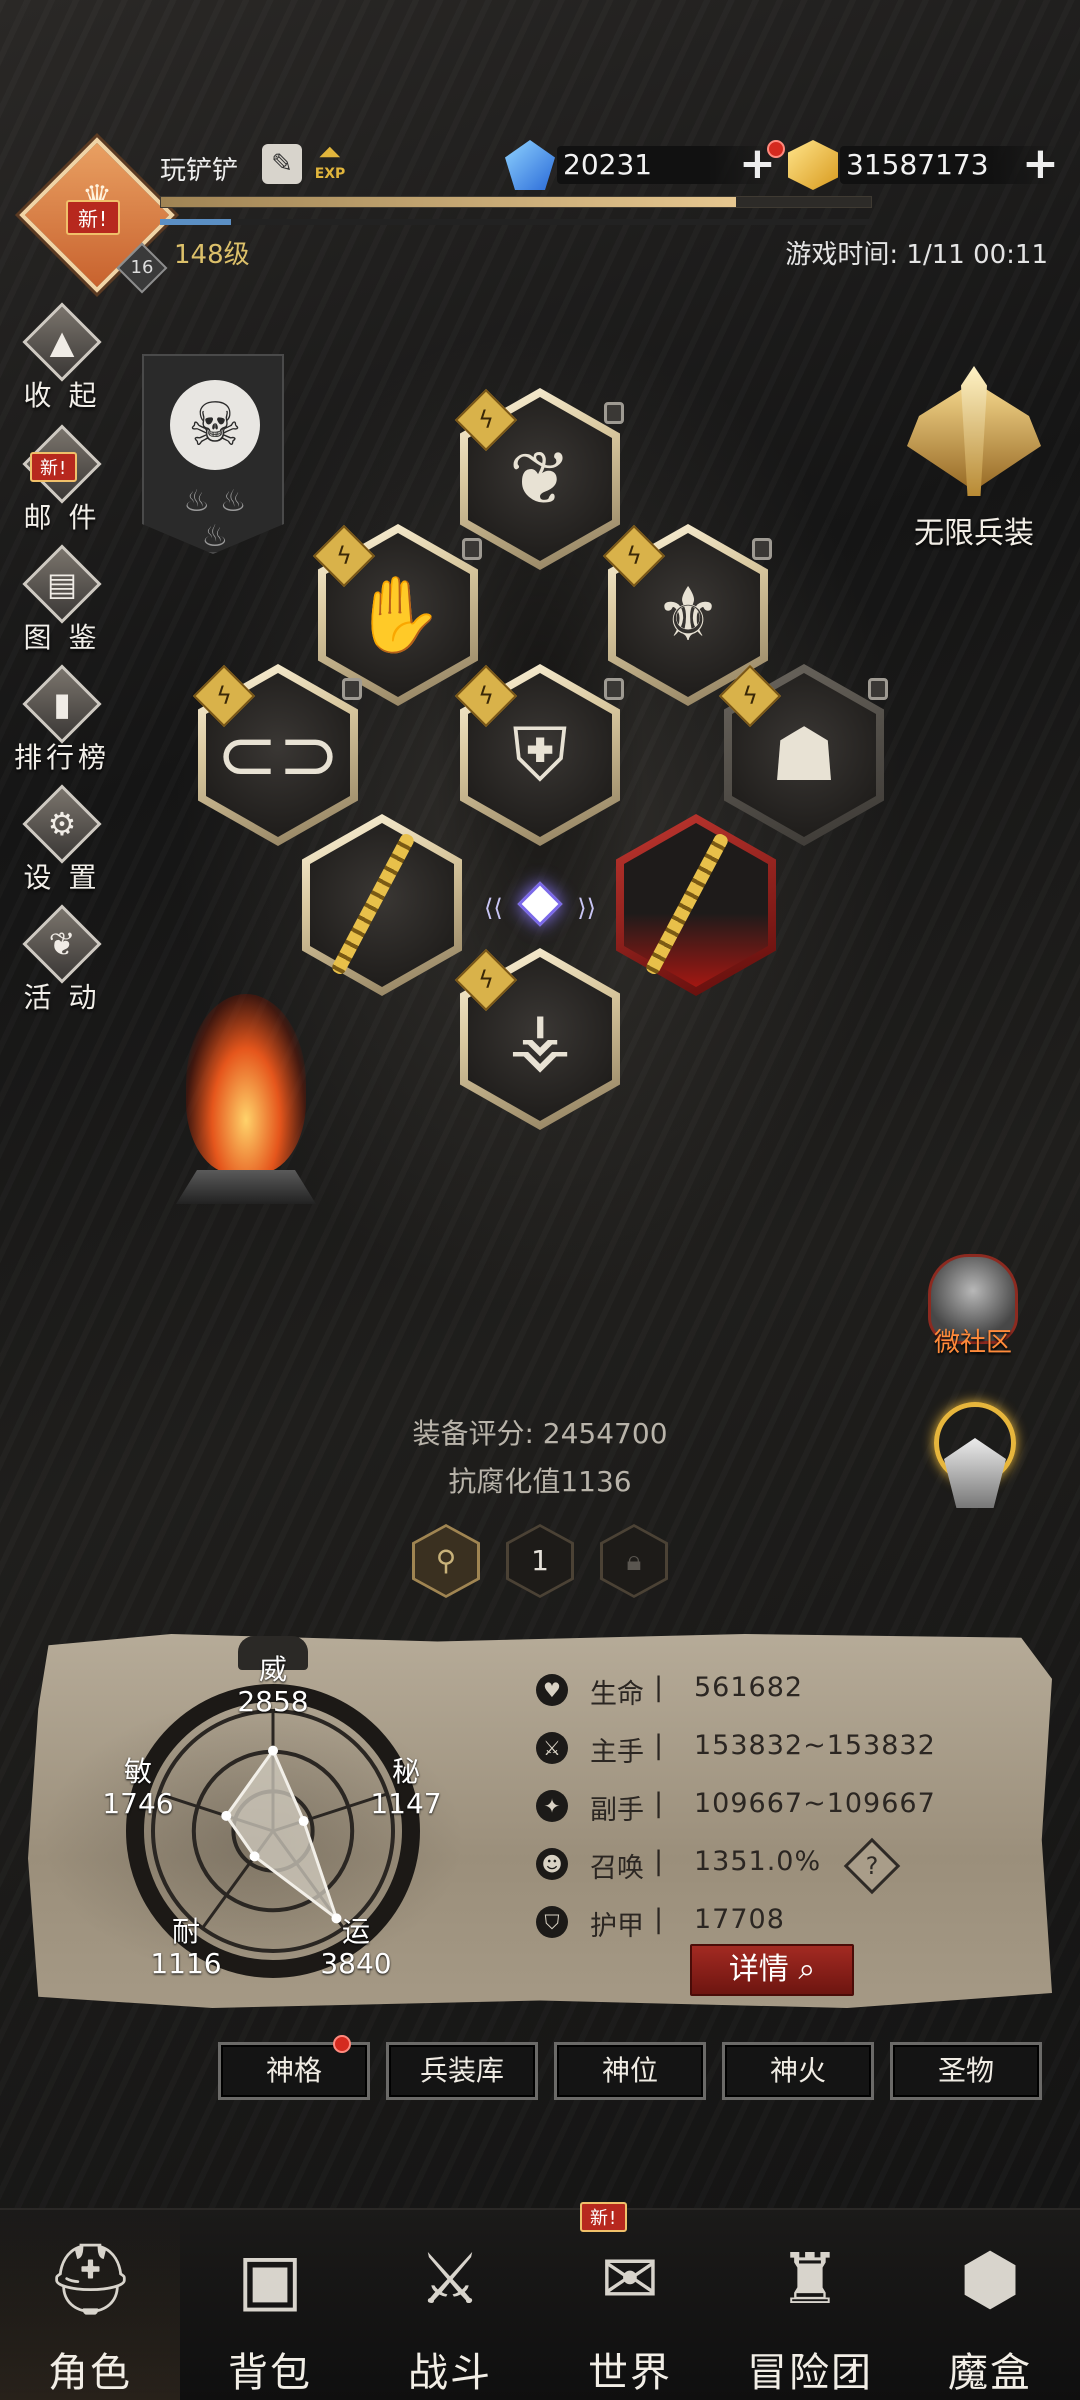 This screenshot has height=2400, width=1080. What do you see at coordinates (62, 704) in the screenshot?
I see `leaderboard-icon: ▮` at bounding box center [62, 704].